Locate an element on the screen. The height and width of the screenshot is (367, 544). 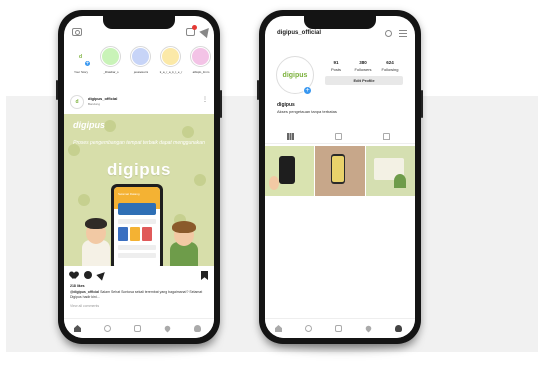
stat-posts: 91 Posts is located at coordinates (336, 66).